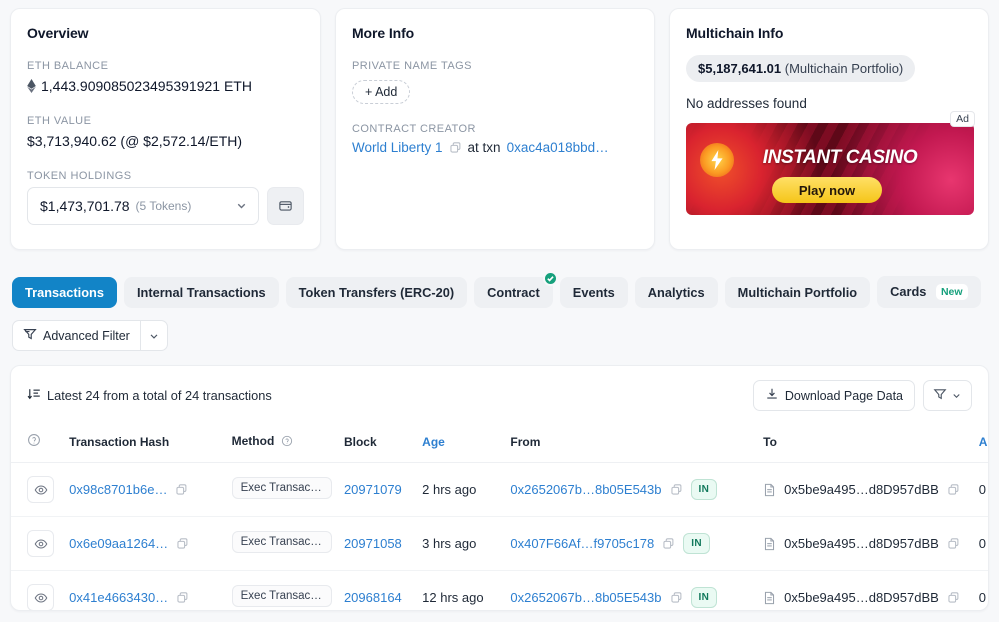 The height and width of the screenshot is (622, 999). I want to click on eye-icon, so click(40, 489).